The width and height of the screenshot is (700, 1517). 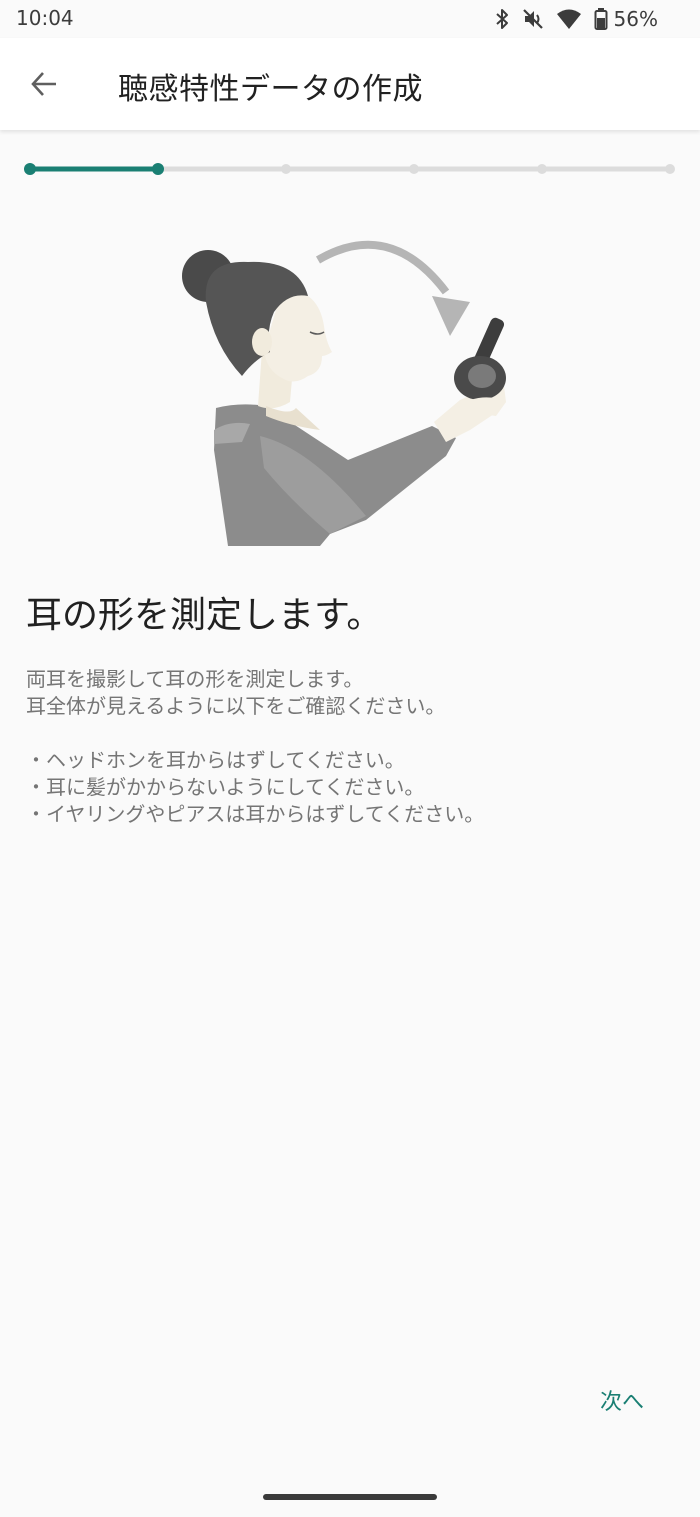 I want to click on headline: 耳の形を測定します。, so click(x=204, y=615).